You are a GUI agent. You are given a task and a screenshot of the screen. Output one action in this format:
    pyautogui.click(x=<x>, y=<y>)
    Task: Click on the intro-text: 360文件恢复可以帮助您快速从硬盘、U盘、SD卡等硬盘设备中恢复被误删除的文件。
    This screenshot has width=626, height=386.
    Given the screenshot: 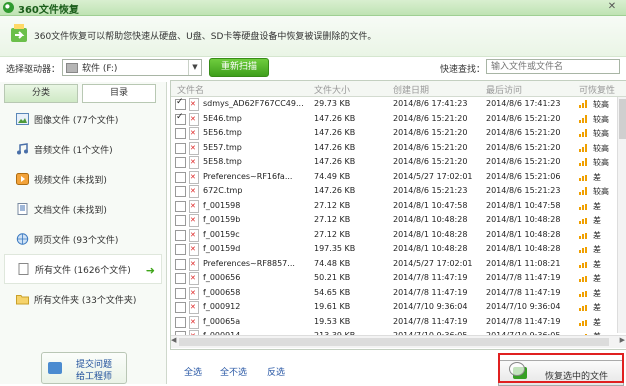 What is the action you would take?
    pyautogui.click(x=205, y=37)
    